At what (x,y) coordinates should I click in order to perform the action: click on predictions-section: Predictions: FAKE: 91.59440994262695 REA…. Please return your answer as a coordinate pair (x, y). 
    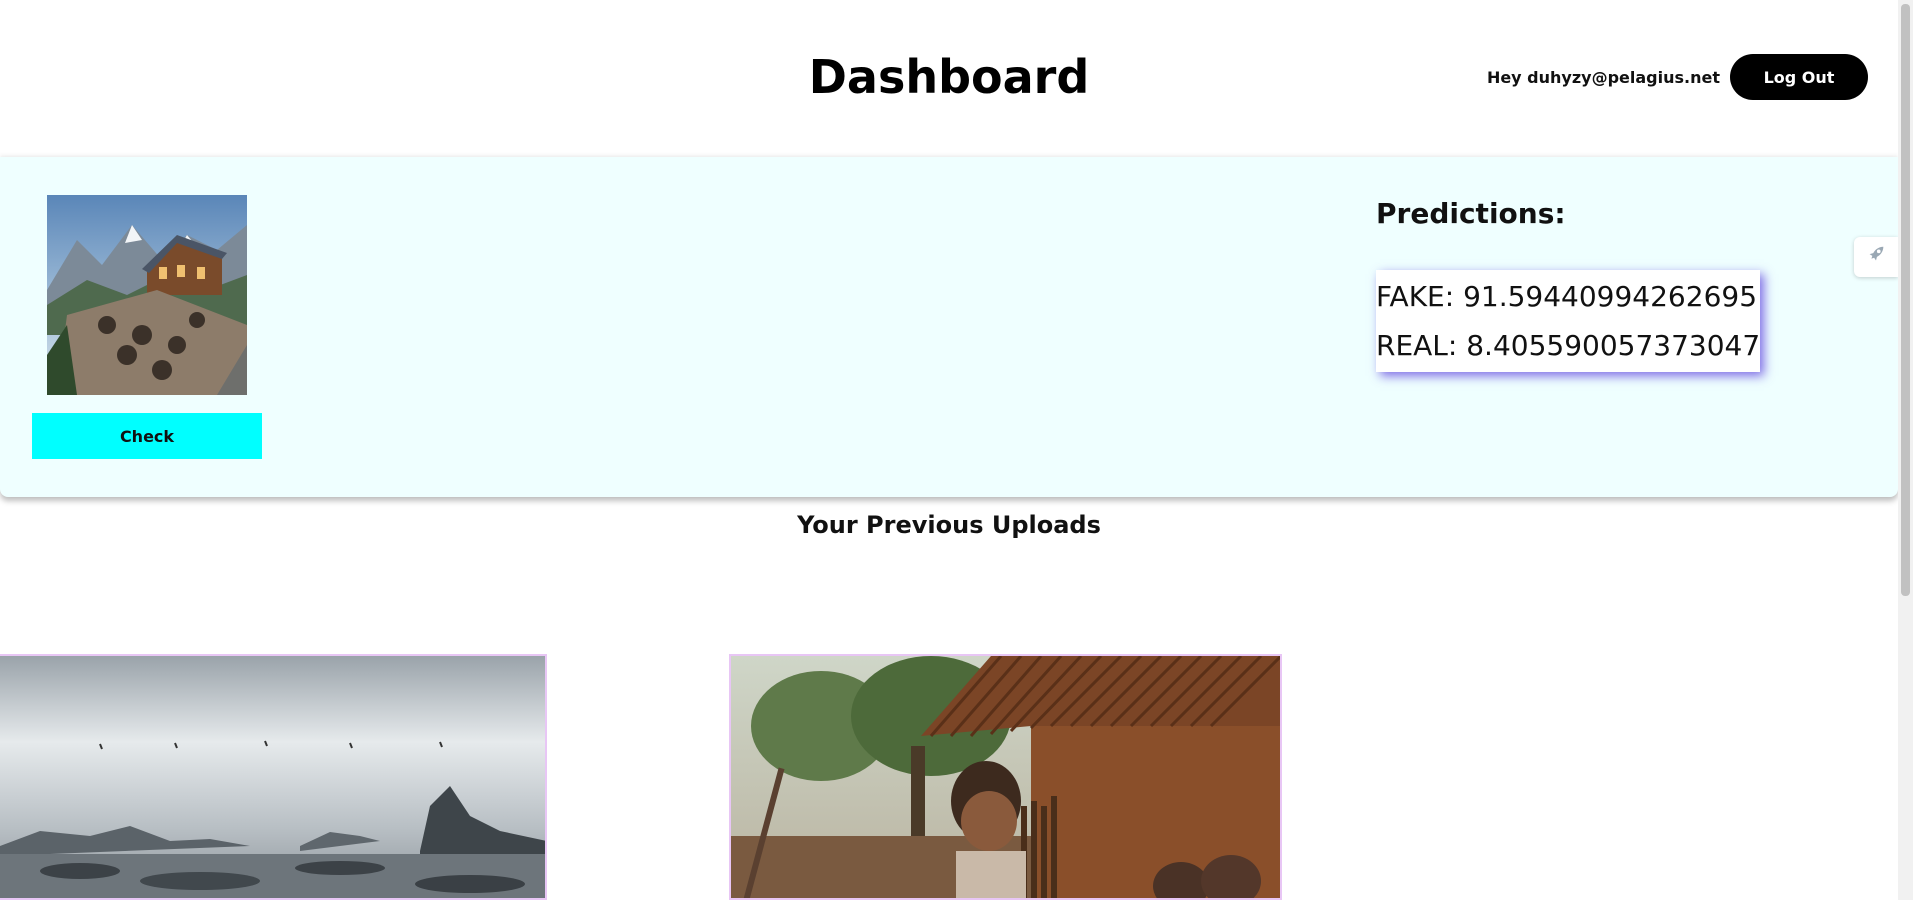
    Looking at the image, I should click on (1568, 284).